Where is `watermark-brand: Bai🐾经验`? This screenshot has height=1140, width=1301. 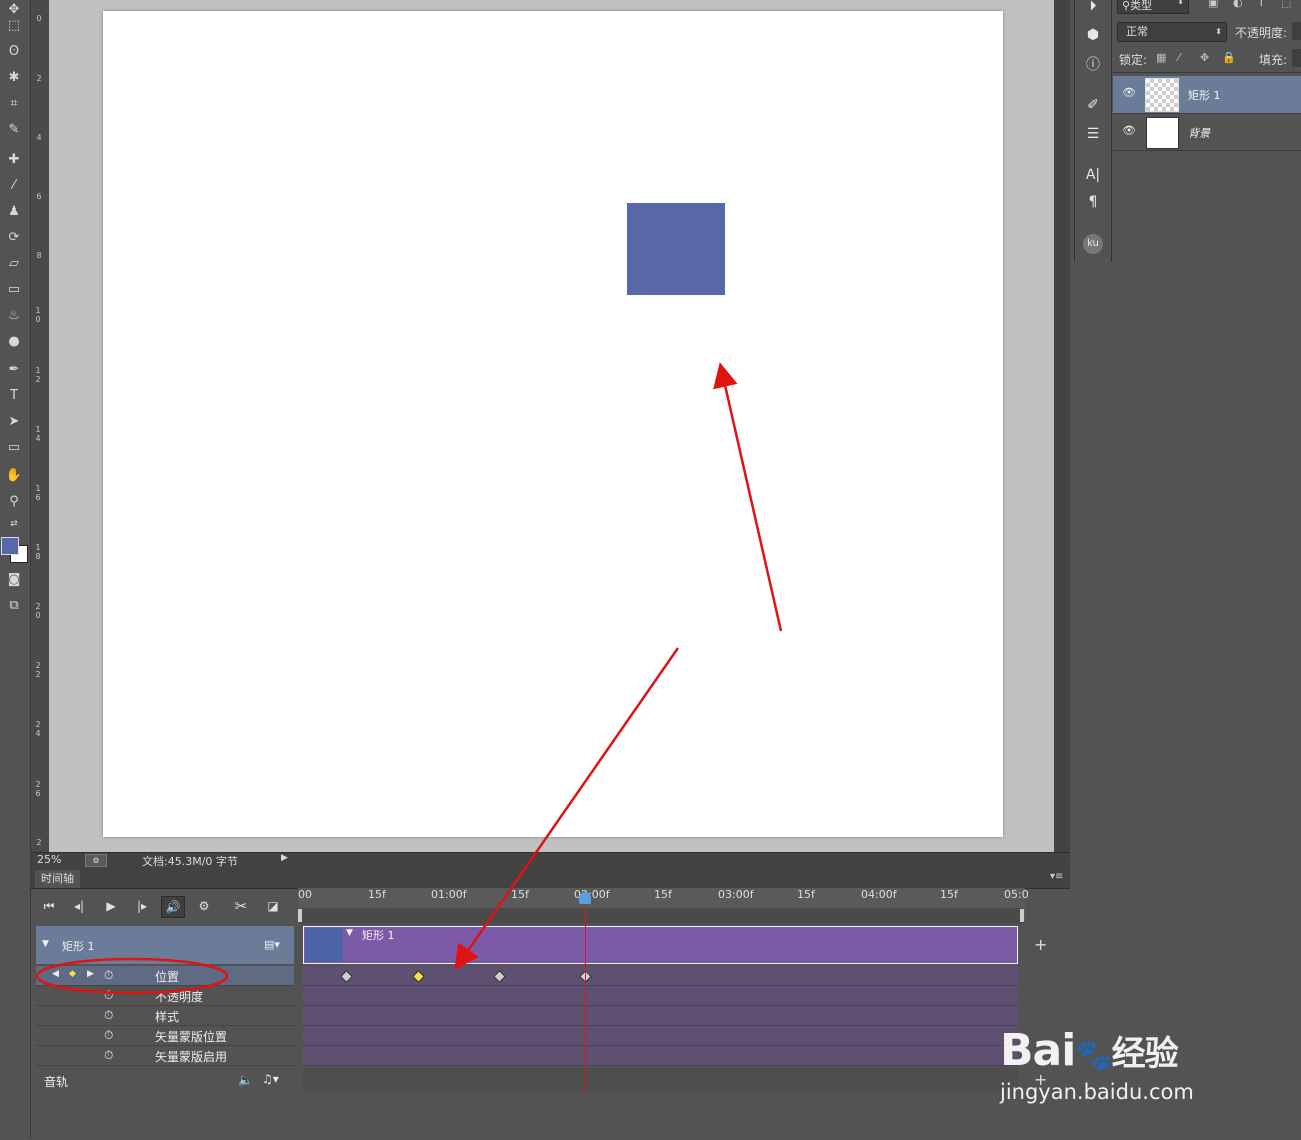
watermark-brand: Bai🐾经验 is located at coordinates (1089, 1050).